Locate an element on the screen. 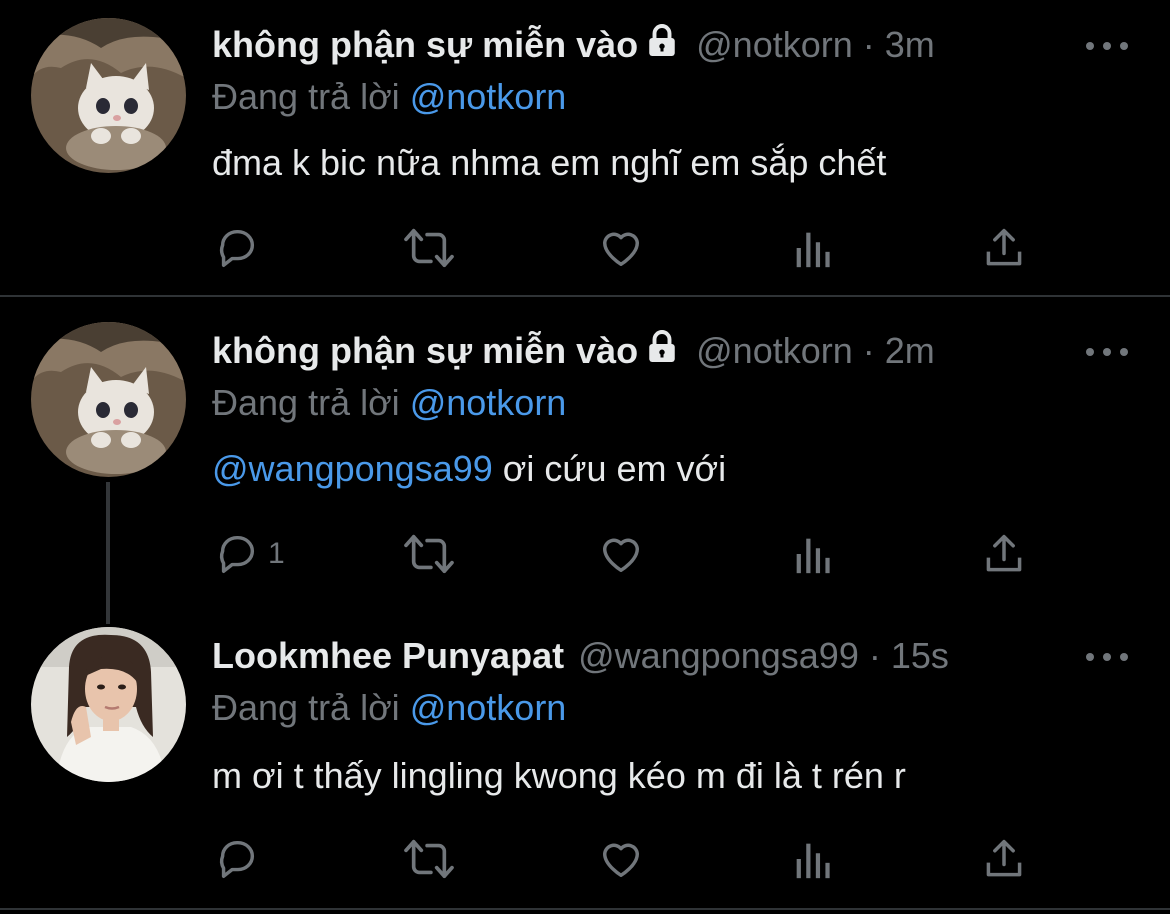 Image resolution: width=1170 pixels, height=914 pixels. tweet-header: không phận sự miễn vào @notkorn · 3m is located at coordinates (573, 45).